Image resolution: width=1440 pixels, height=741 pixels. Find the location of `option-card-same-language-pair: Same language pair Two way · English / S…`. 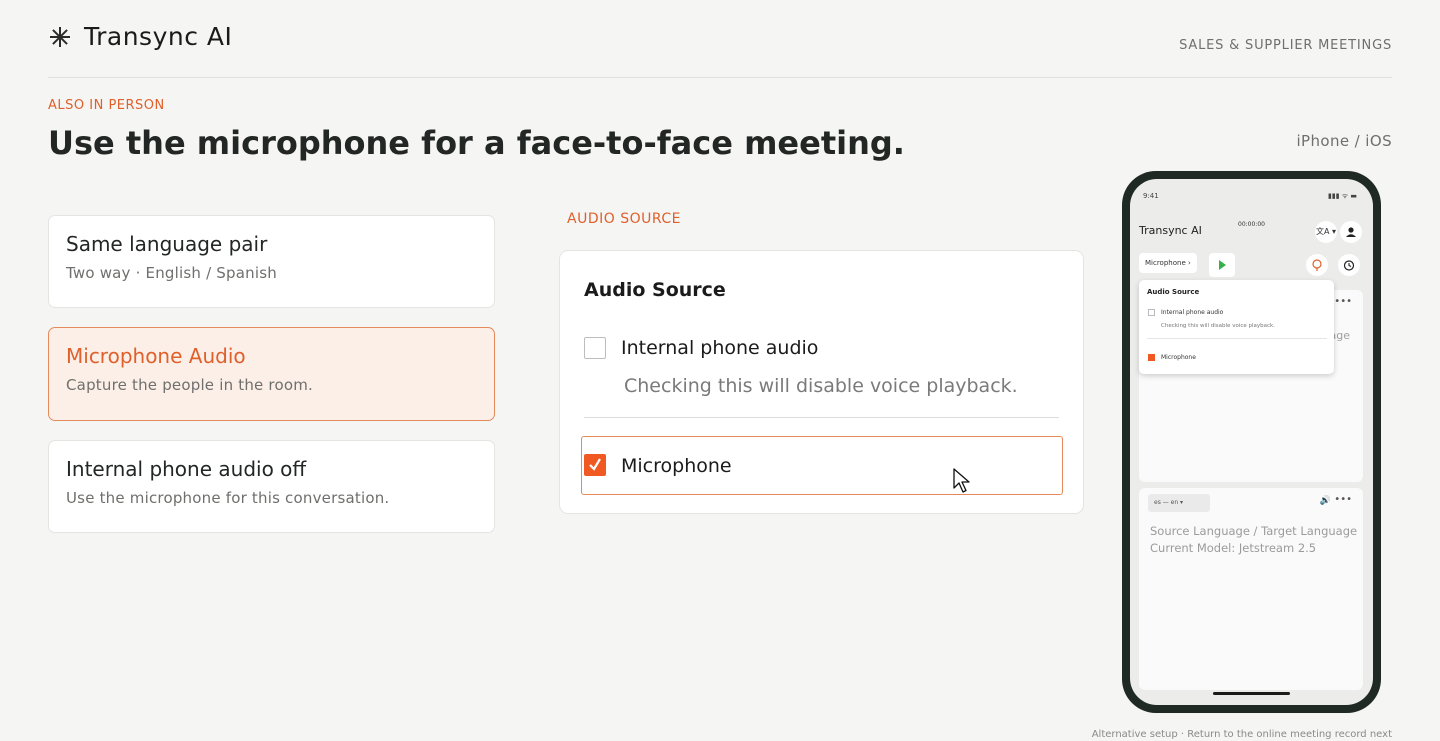

option-card-same-language-pair: Same language pair Two way · English / S… is located at coordinates (271, 261).